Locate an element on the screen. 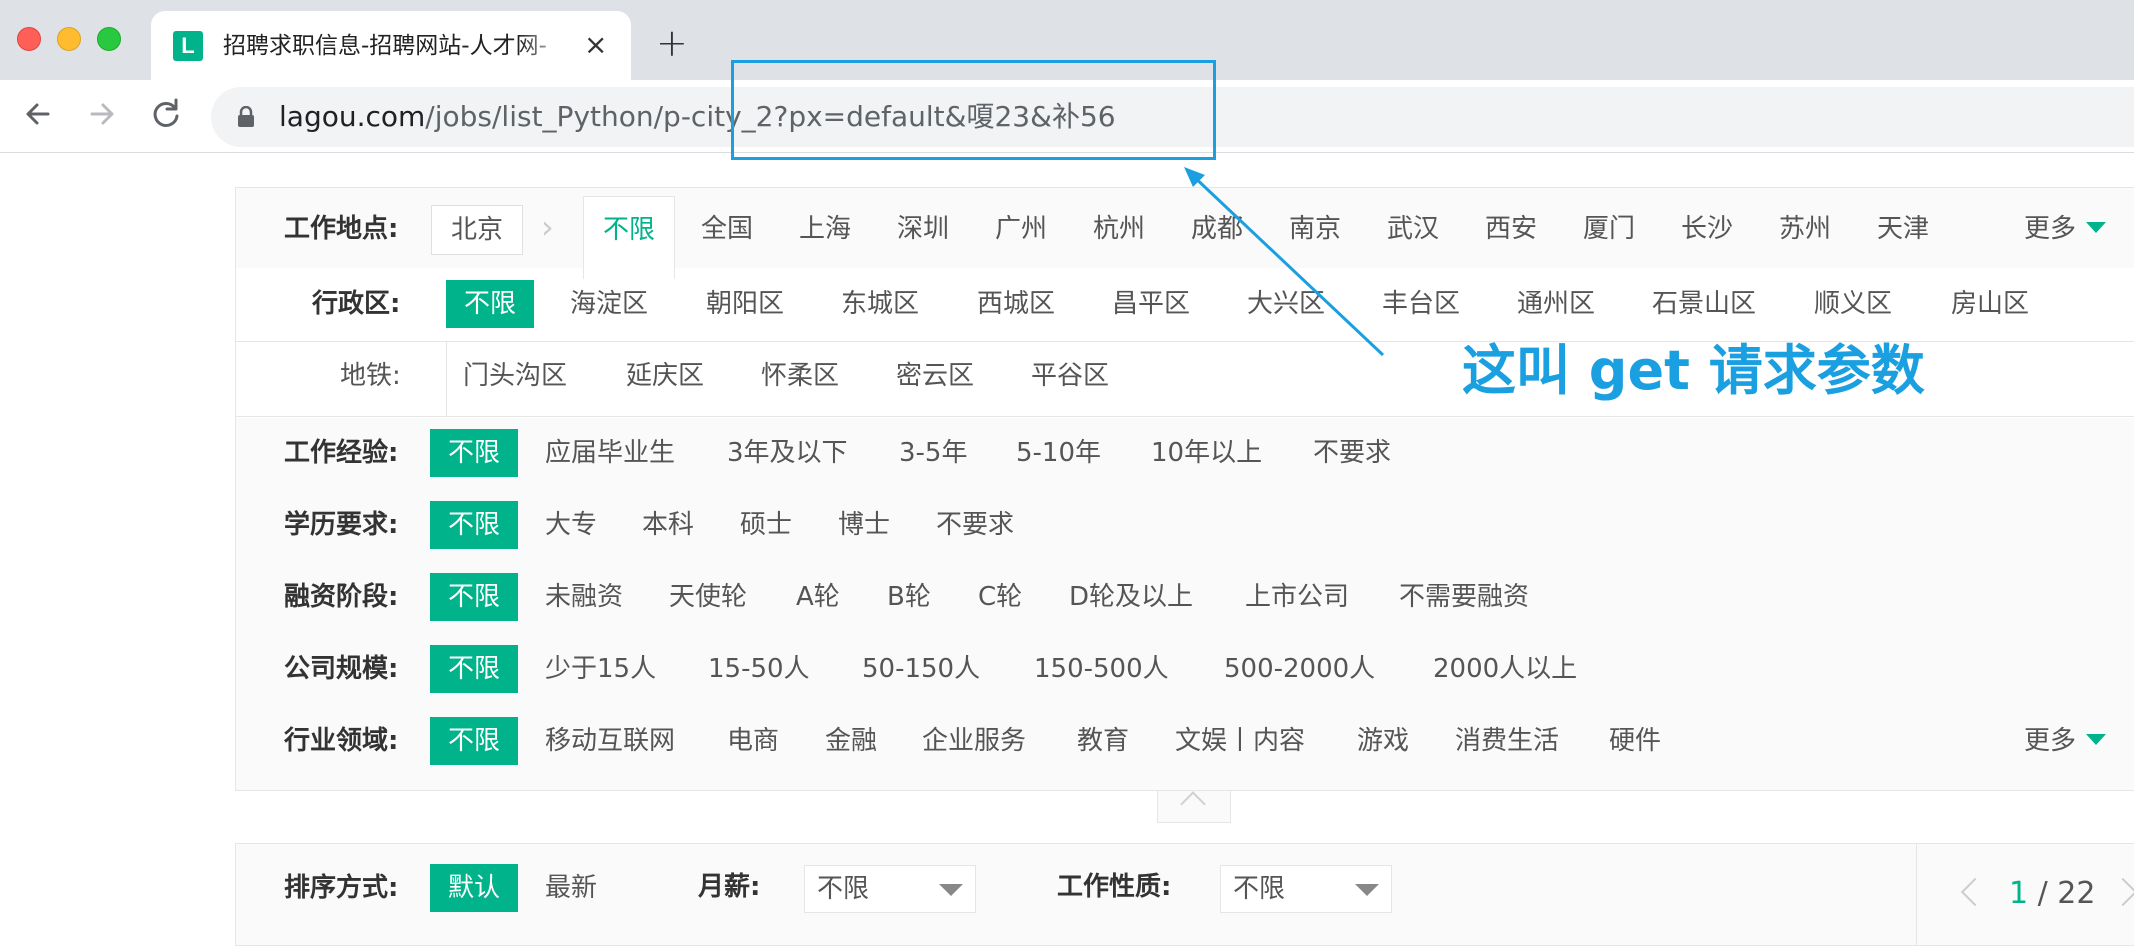 The height and width of the screenshot is (946, 2134). annotation-arrow-icon is located at coordinates (1284, 262).